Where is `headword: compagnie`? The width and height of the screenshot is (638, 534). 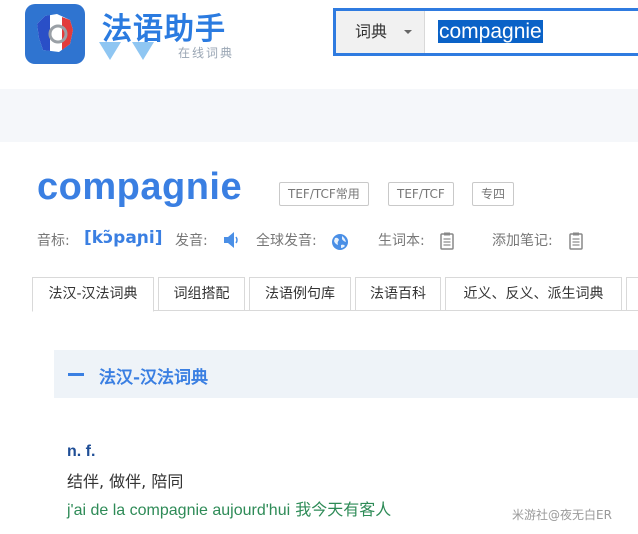
headword: compagnie is located at coordinates (140, 187).